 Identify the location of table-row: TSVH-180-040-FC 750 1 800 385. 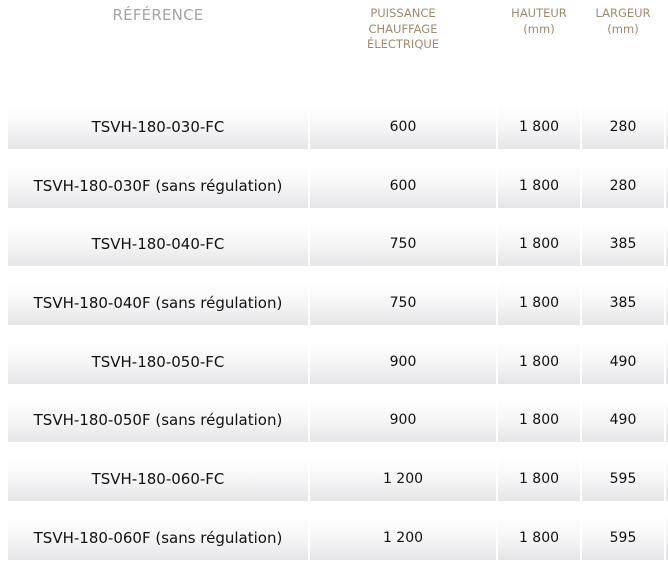
(334, 243).